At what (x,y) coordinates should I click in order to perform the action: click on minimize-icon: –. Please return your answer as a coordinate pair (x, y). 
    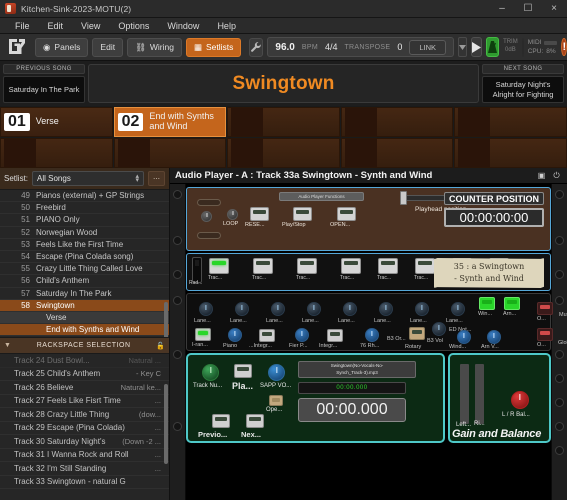
    Looking at the image, I should click on (502, 9).